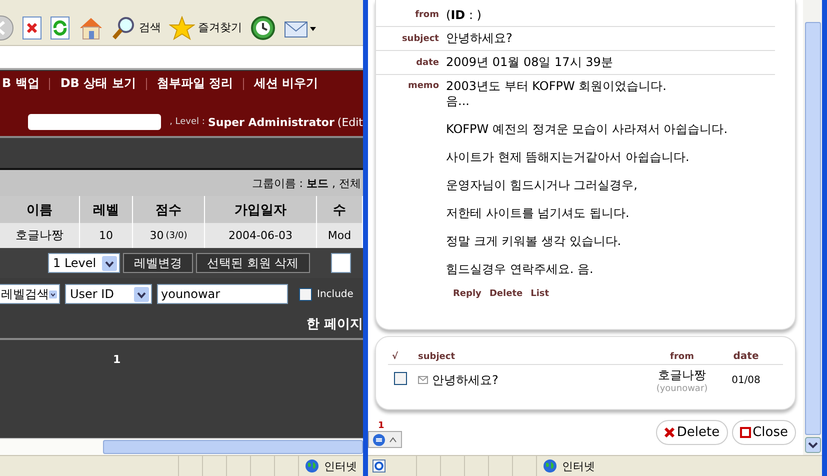 This screenshot has width=827, height=476. I want to click on search-button: 검색, so click(136, 28).